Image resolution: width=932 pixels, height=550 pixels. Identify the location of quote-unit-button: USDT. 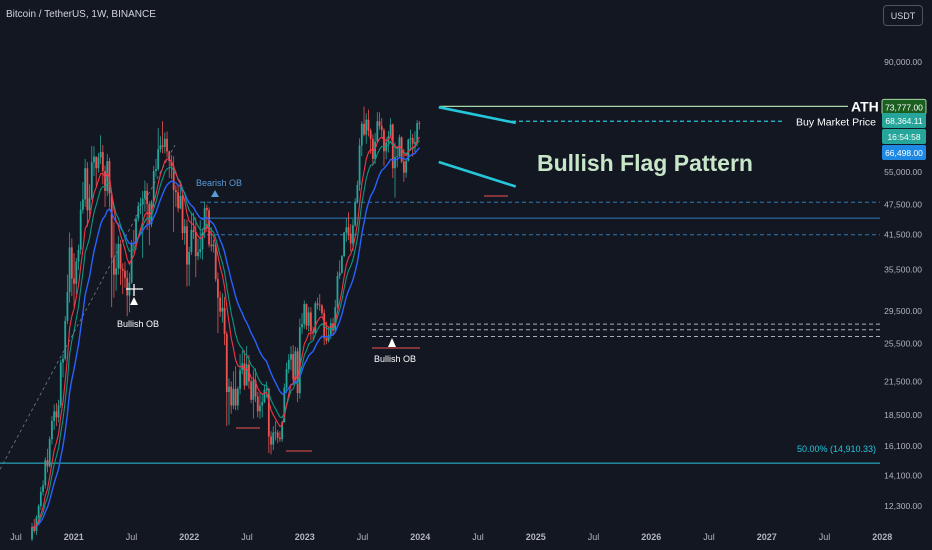
(903, 15).